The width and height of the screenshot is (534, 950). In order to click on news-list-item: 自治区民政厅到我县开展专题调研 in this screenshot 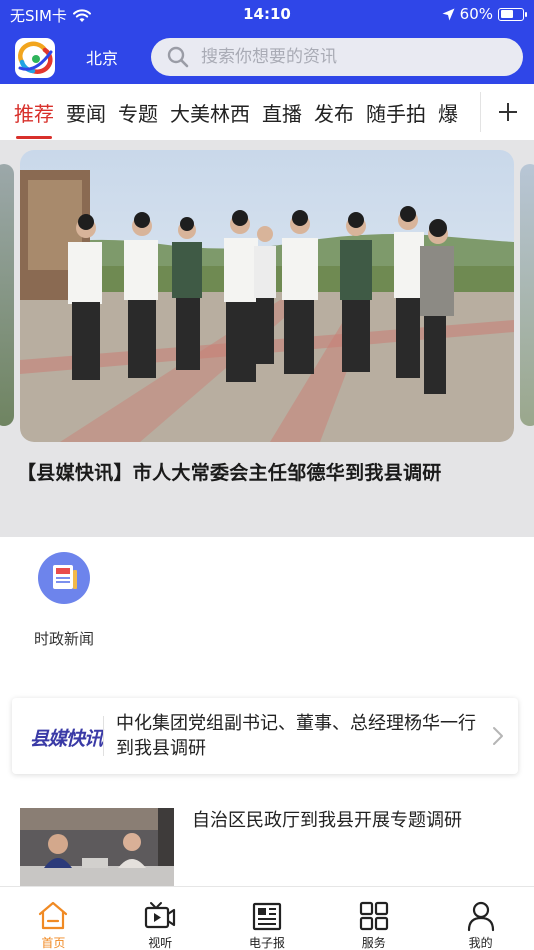, I will do `click(267, 841)`.